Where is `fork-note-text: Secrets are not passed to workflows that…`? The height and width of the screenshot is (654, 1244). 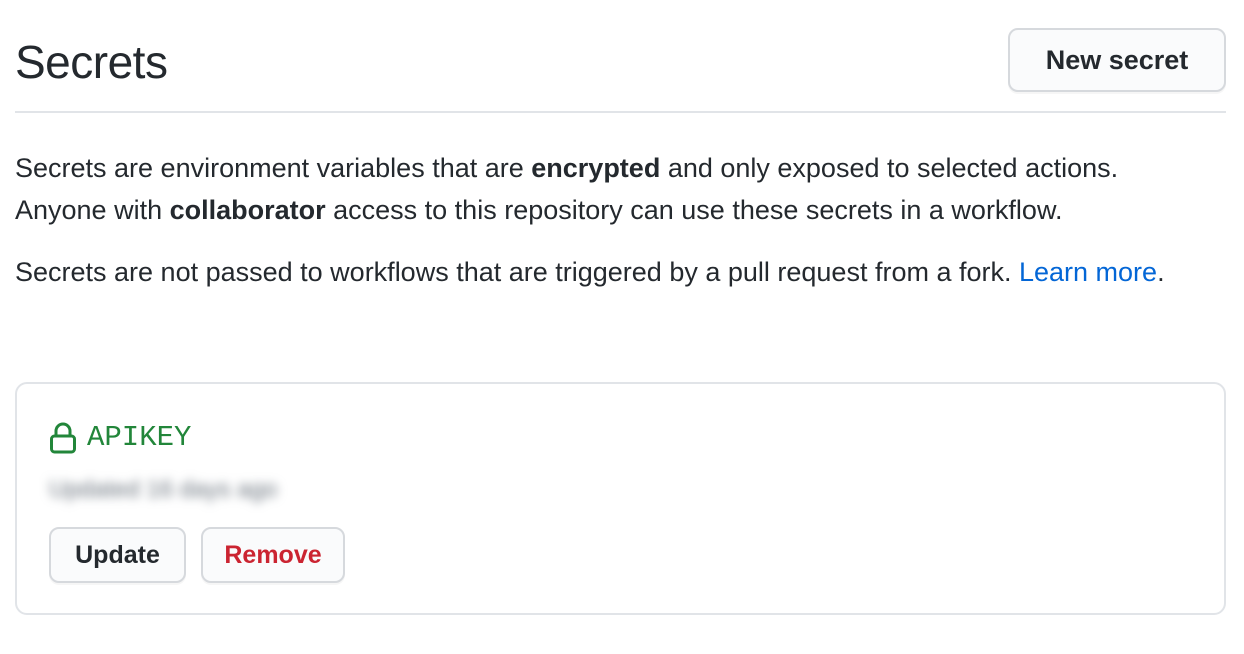
fork-note-text: Secrets are not passed to workflows that… is located at coordinates (517, 272).